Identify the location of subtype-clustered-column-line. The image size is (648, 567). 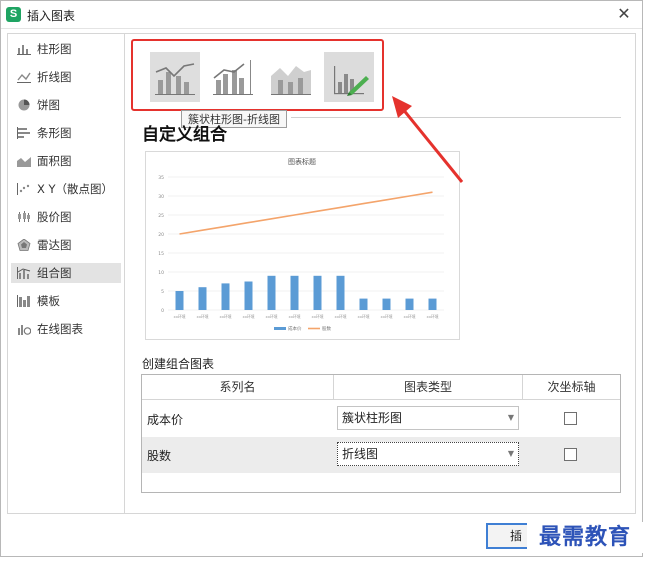
(175, 77).